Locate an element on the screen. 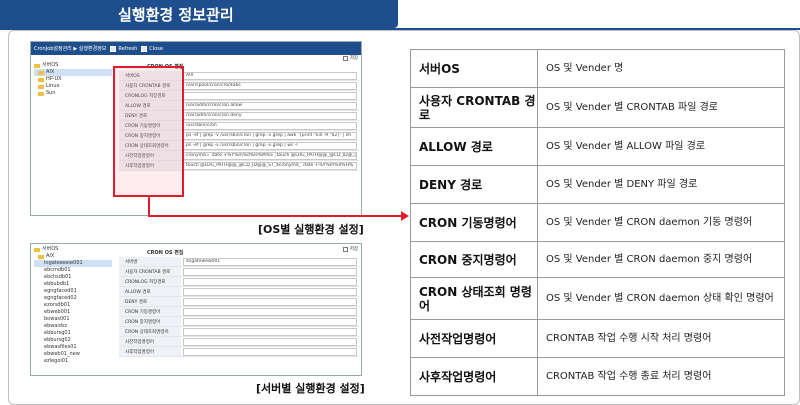  tree-item: egngfaced01 is located at coordinates (73, 291).